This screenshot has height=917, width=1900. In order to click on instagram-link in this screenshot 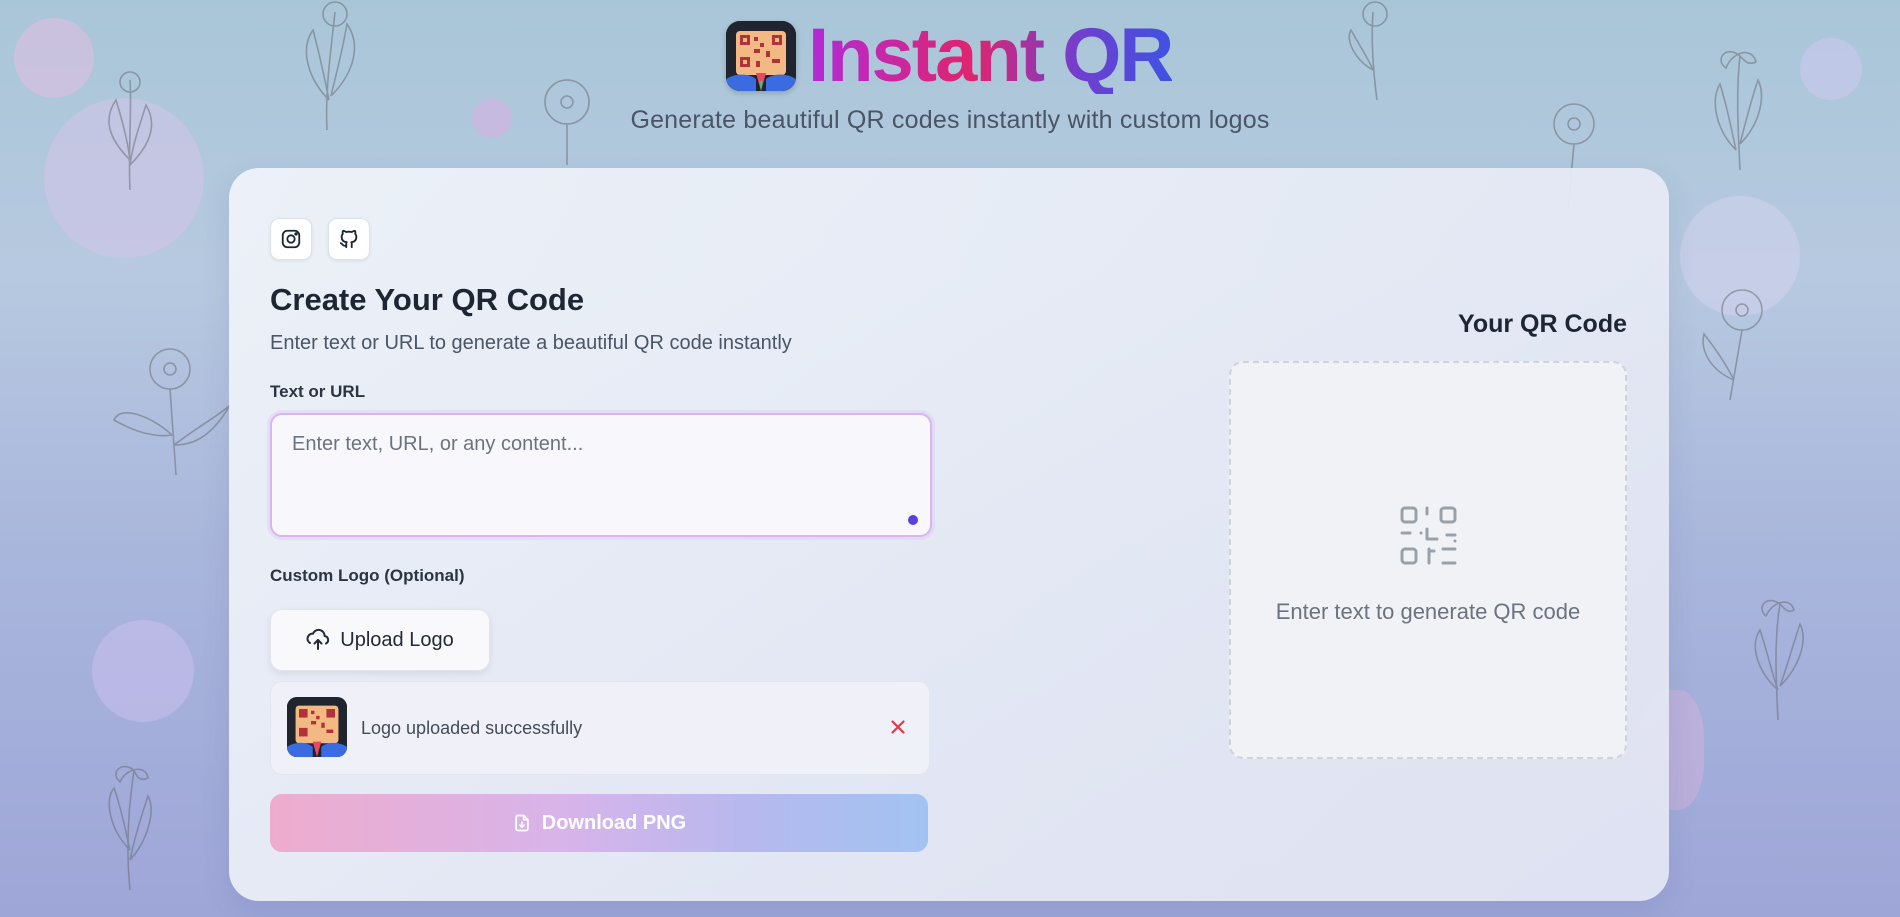, I will do `click(291, 239)`.